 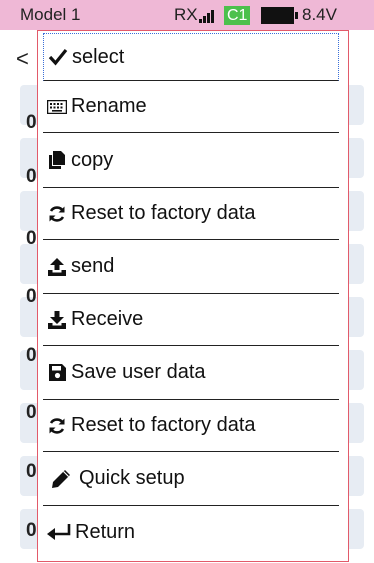 What do you see at coordinates (279, 15) in the screenshot?
I see `battery-icon` at bounding box center [279, 15].